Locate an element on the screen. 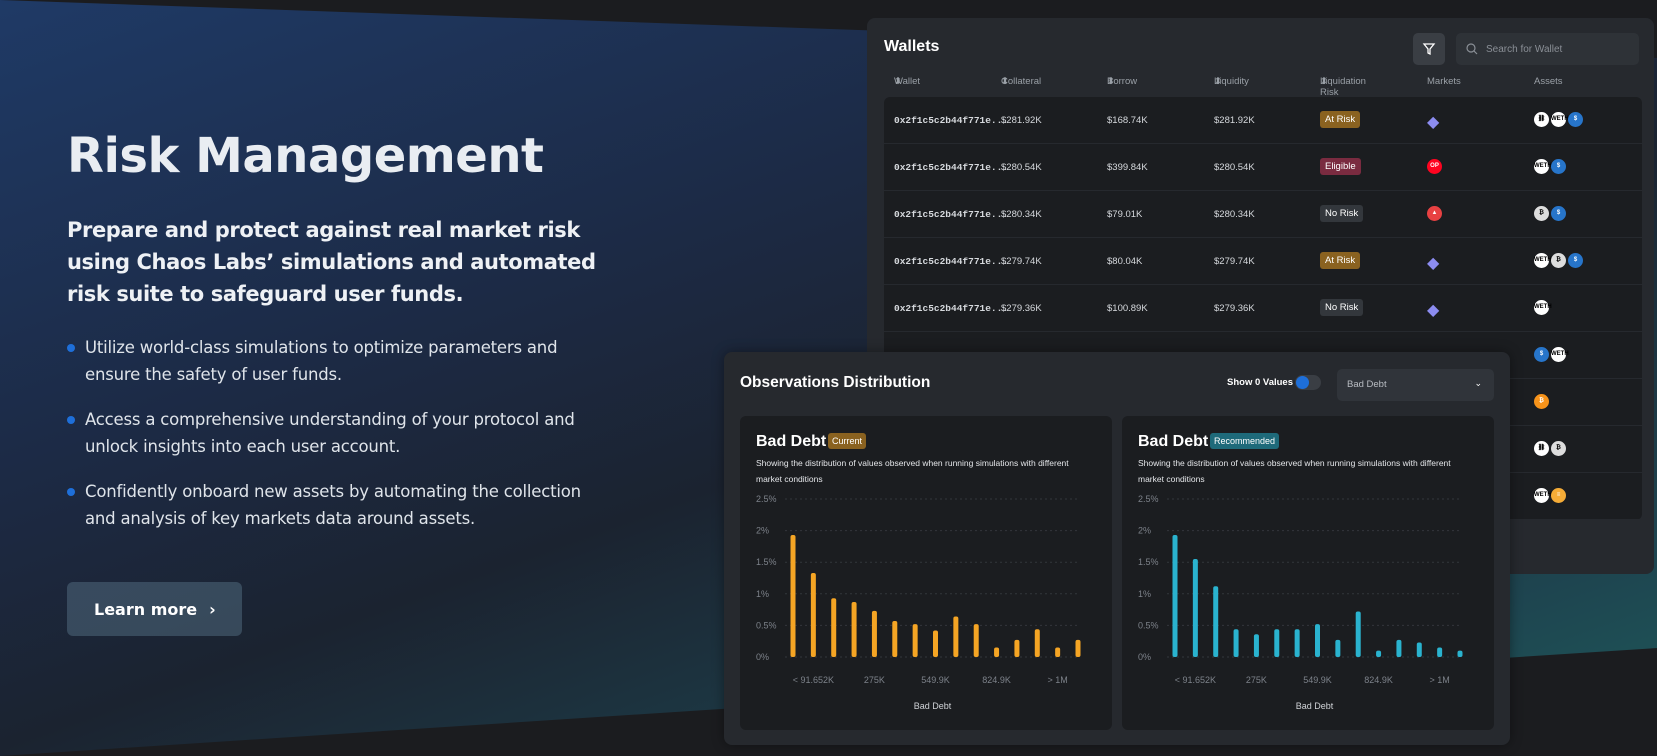 The height and width of the screenshot is (756, 1657). show-zero-toggle is located at coordinates (1308, 382).